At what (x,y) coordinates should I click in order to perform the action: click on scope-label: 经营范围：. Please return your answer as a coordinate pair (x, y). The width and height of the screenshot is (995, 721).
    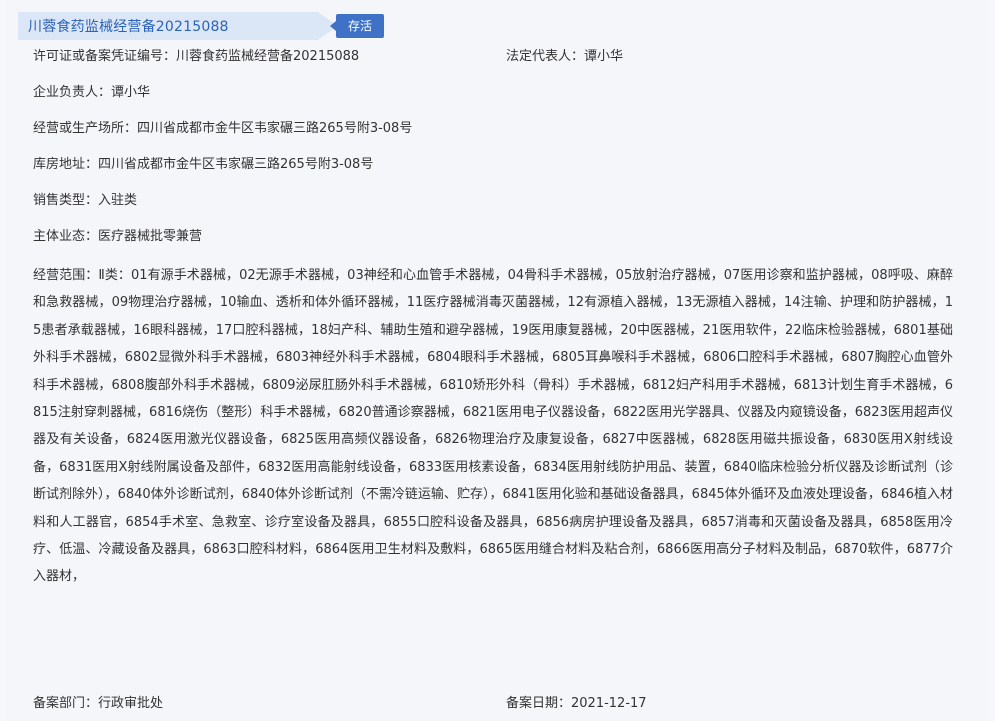
    Looking at the image, I should click on (66, 275).